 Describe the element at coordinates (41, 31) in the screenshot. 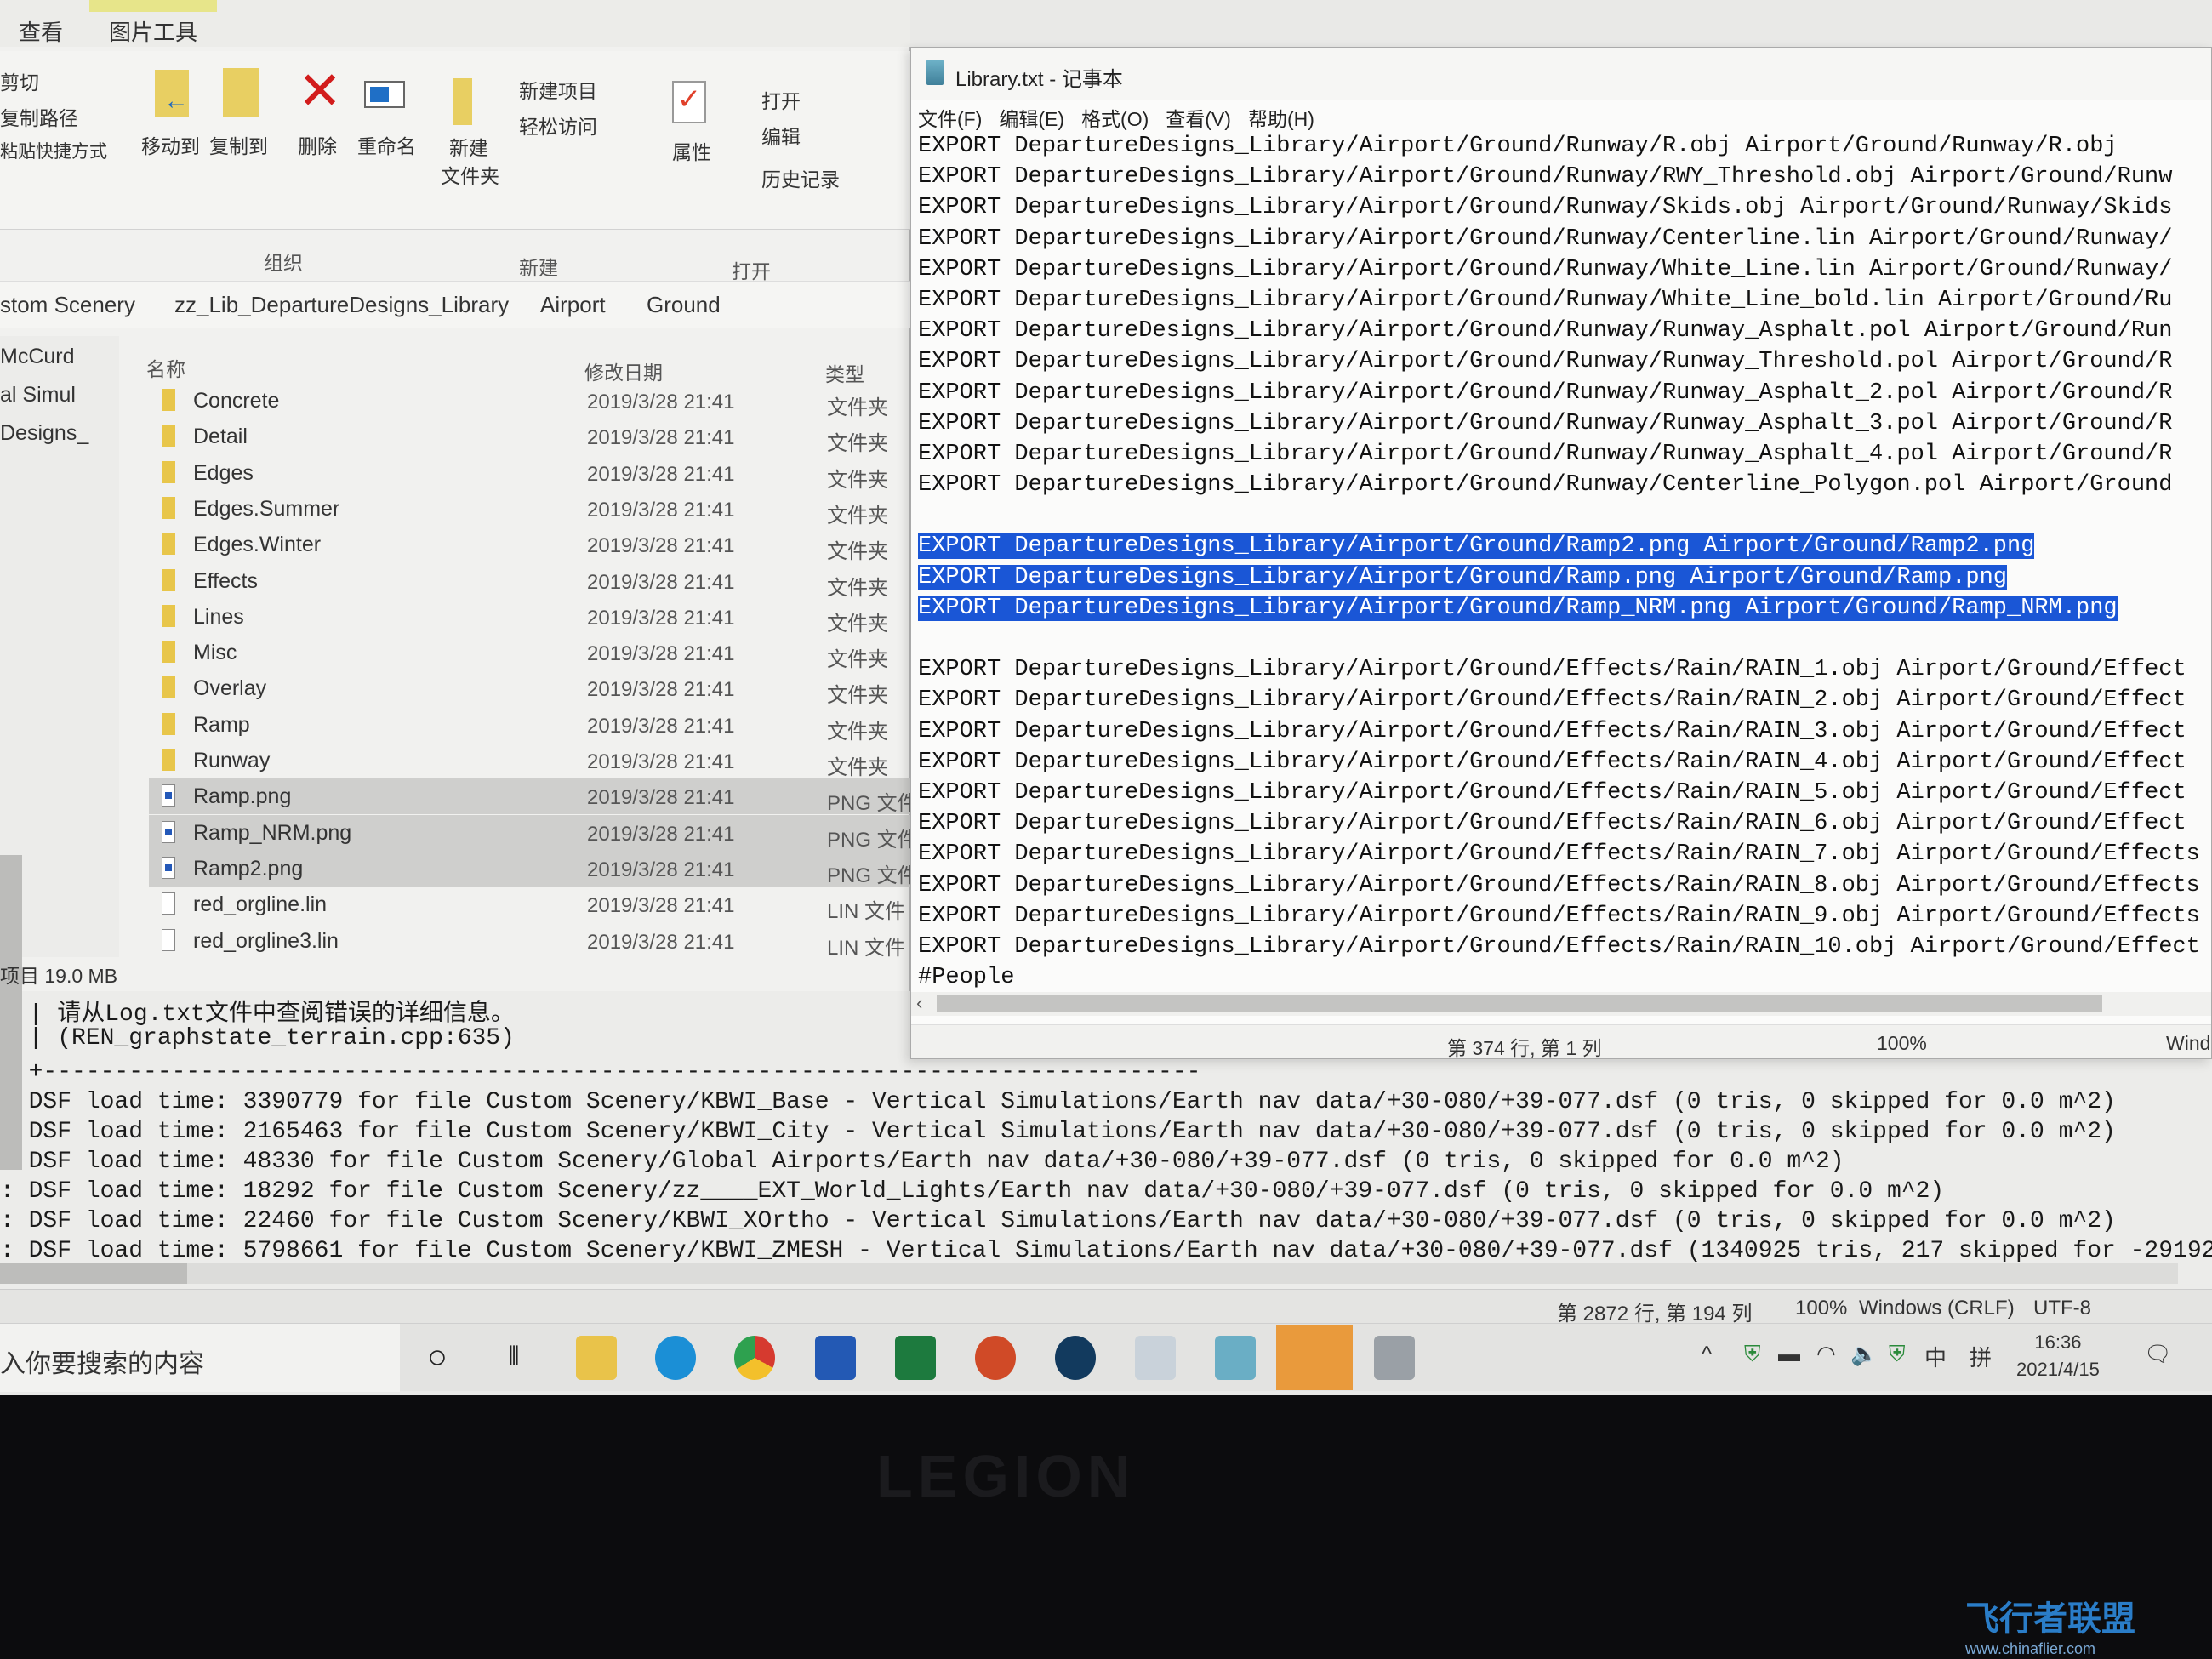

I see `tab-view: 查看` at that location.